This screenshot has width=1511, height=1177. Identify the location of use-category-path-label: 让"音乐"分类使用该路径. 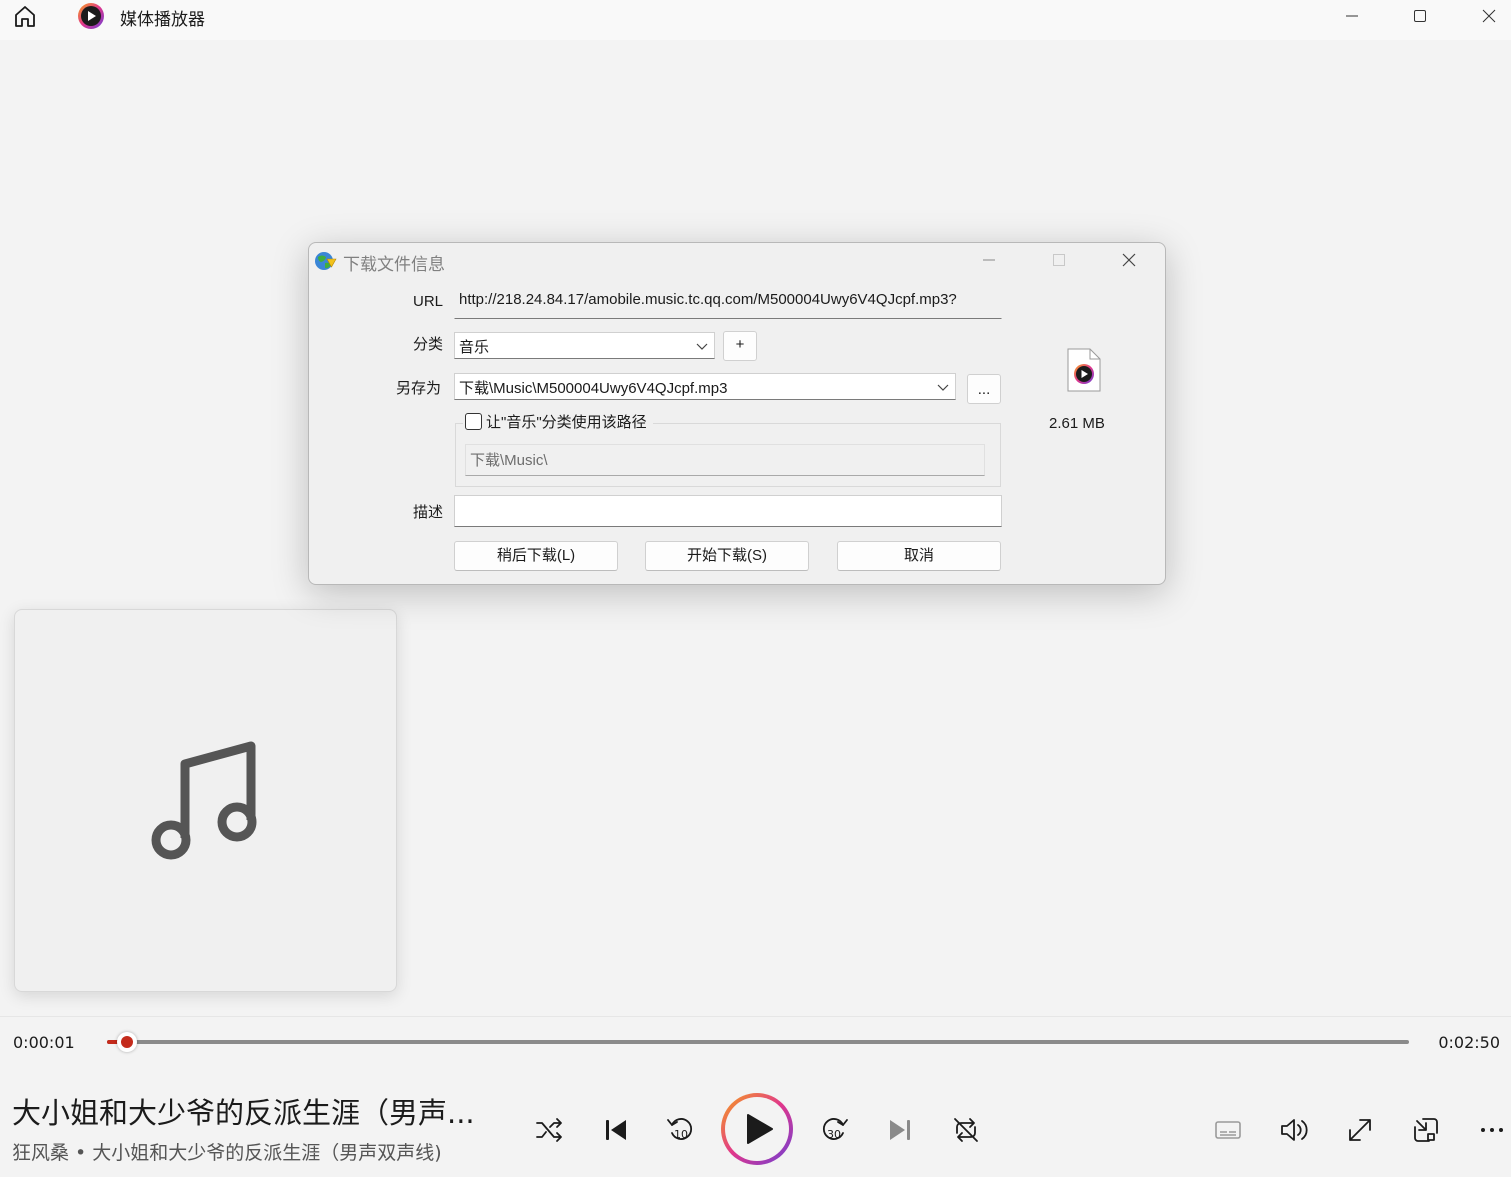
(566, 422).